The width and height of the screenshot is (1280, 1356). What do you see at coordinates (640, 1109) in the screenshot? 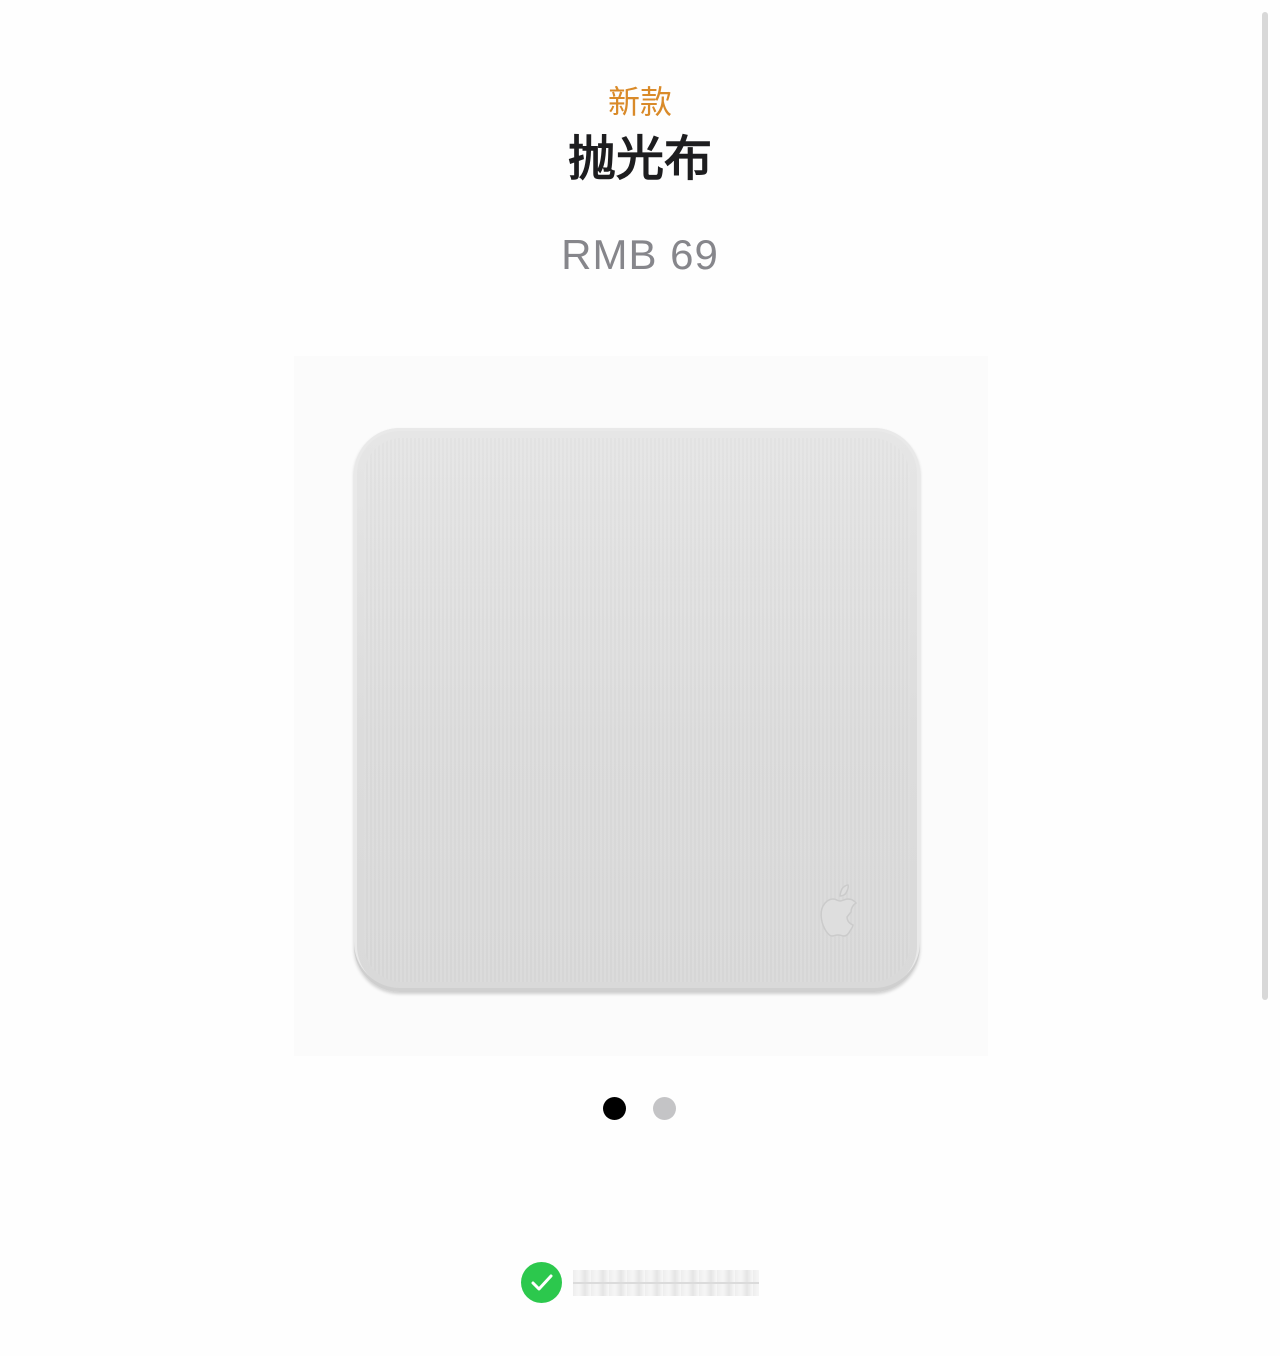
I see `gallery-pagination` at bounding box center [640, 1109].